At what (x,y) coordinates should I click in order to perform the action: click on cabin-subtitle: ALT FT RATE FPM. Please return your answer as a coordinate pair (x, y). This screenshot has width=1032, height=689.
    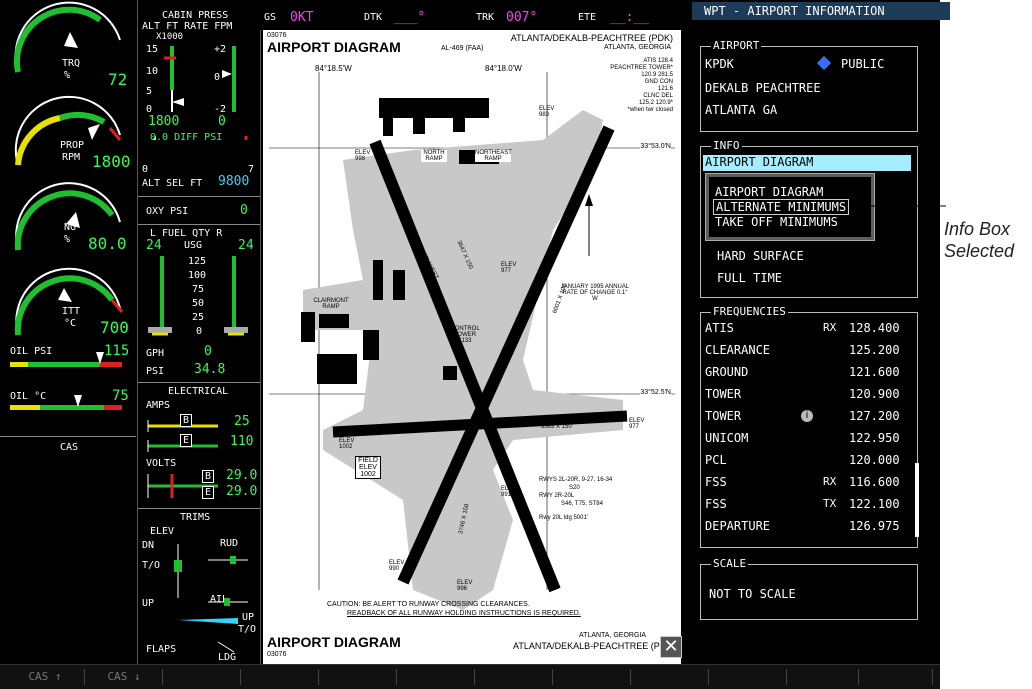
    Looking at the image, I should click on (187, 26).